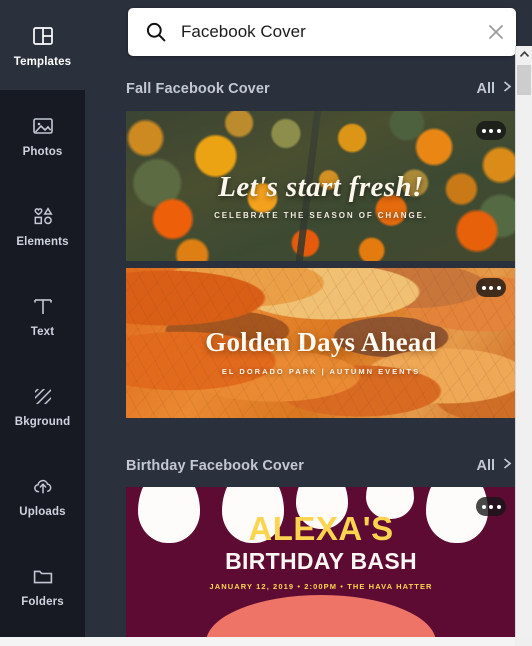  What do you see at coordinates (43, 576) in the screenshot?
I see `folder-icon` at bounding box center [43, 576].